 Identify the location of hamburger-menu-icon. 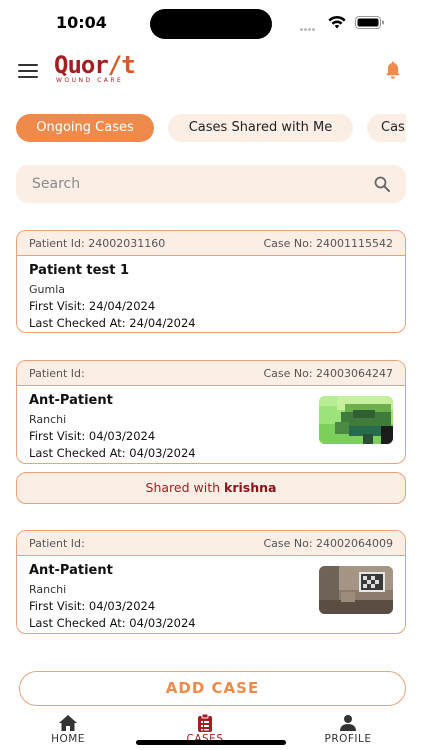
(28, 71).